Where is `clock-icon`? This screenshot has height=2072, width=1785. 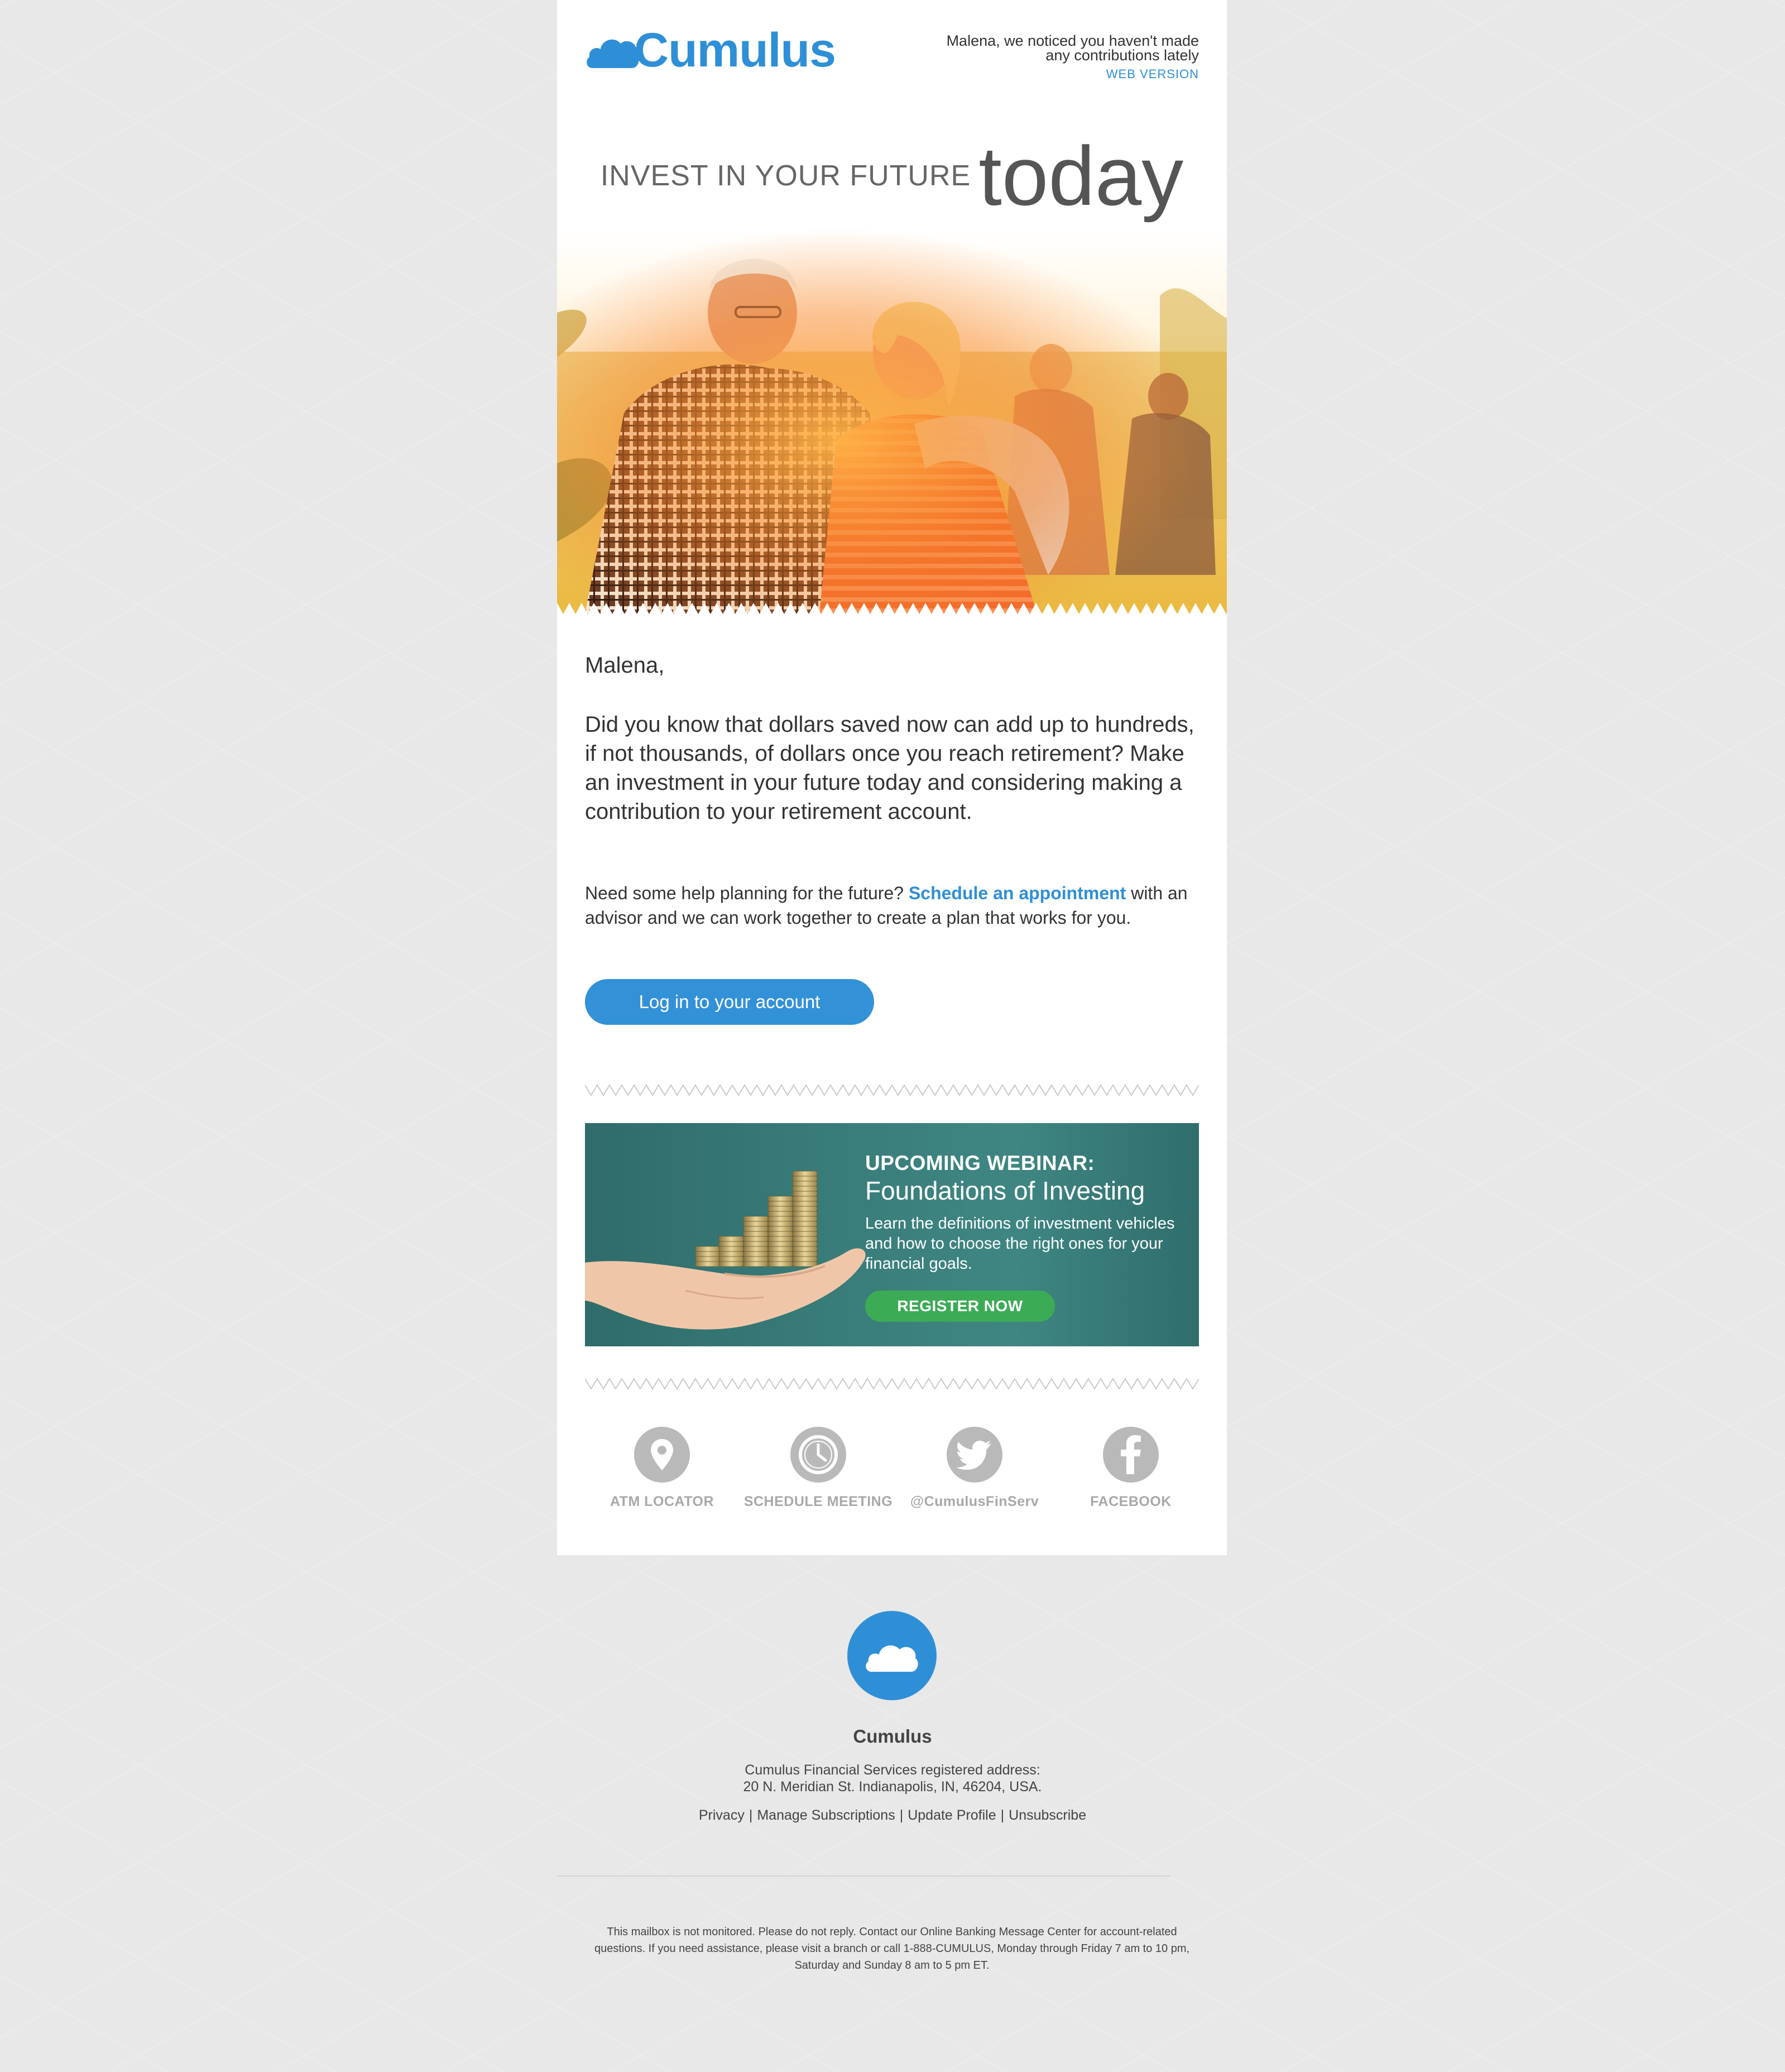 clock-icon is located at coordinates (818, 1455).